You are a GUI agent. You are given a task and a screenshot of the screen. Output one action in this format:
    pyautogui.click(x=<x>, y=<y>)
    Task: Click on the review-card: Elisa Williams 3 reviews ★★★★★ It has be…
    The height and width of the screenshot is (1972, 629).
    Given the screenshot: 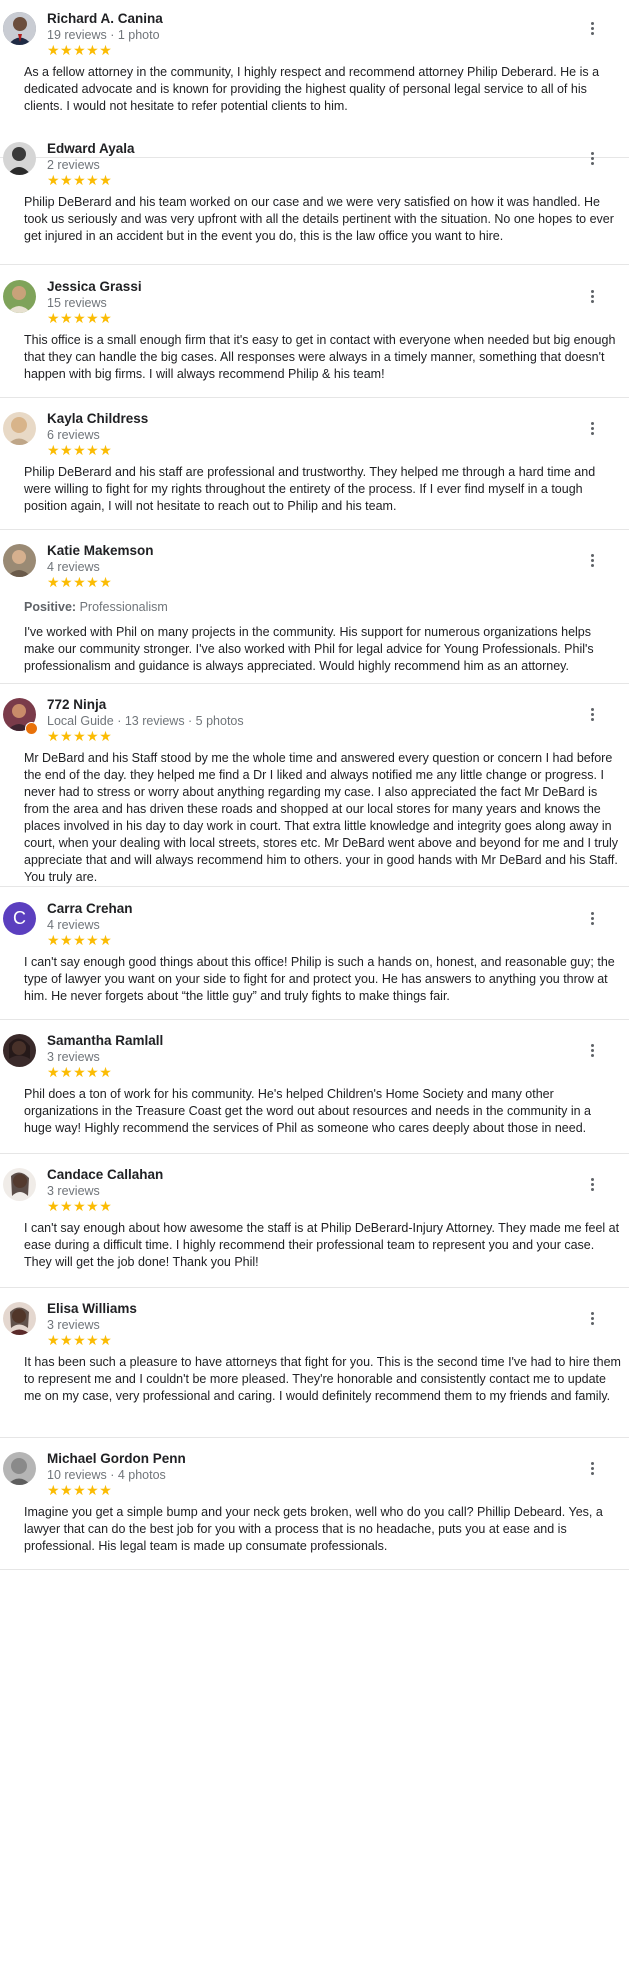 What is the action you would take?
    pyautogui.click(x=314, y=1364)
    